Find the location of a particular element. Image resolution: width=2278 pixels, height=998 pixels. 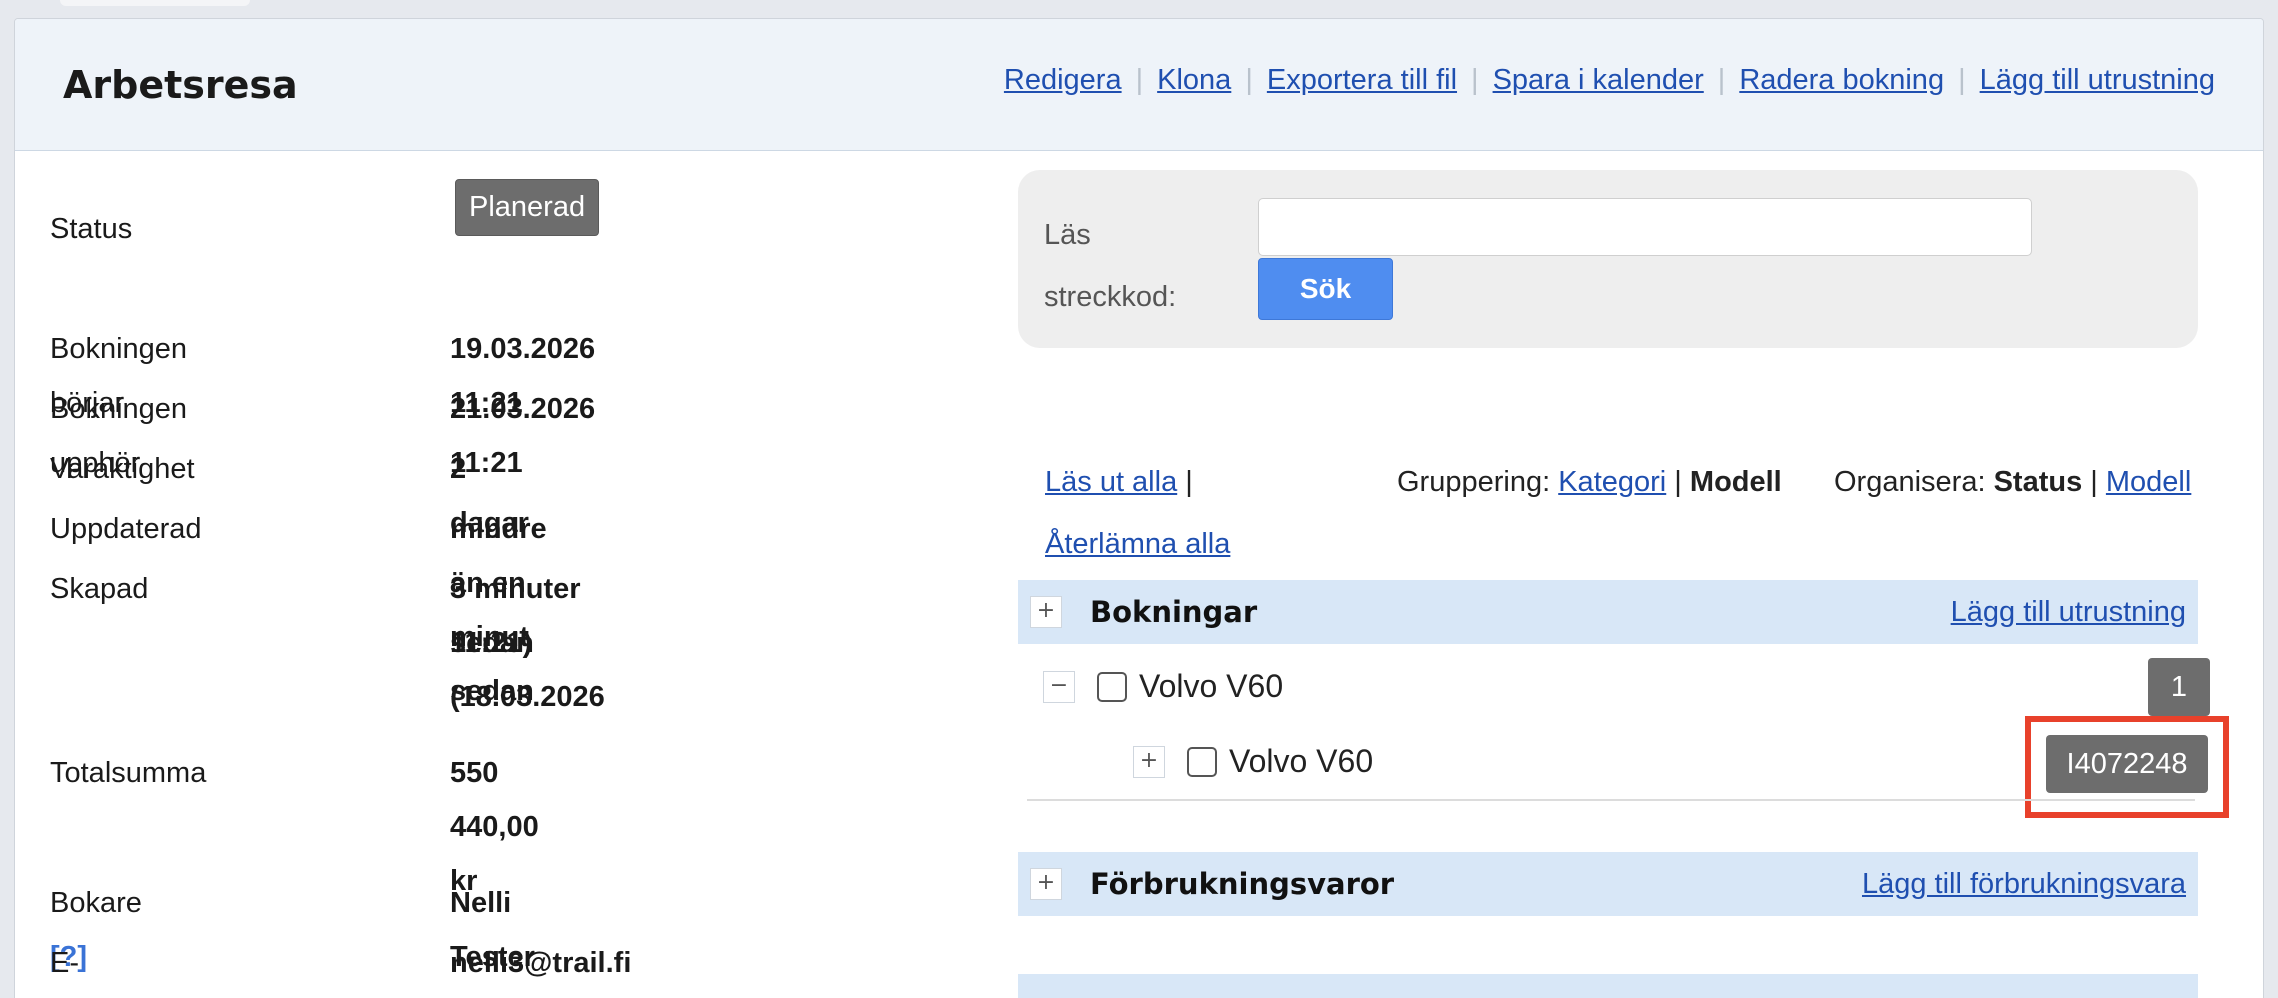

updated-label: Uppdaterad is located at coordinates (126, 529).